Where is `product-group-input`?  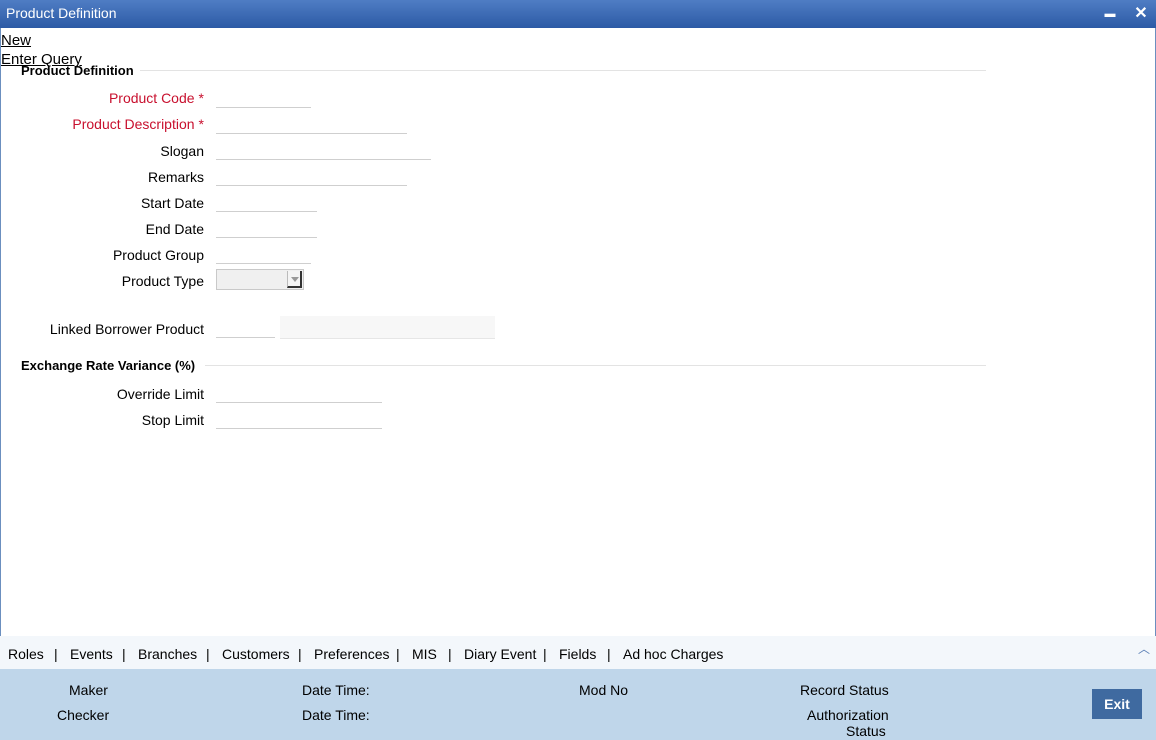
product-group-input is located at coordinates (263, 254).